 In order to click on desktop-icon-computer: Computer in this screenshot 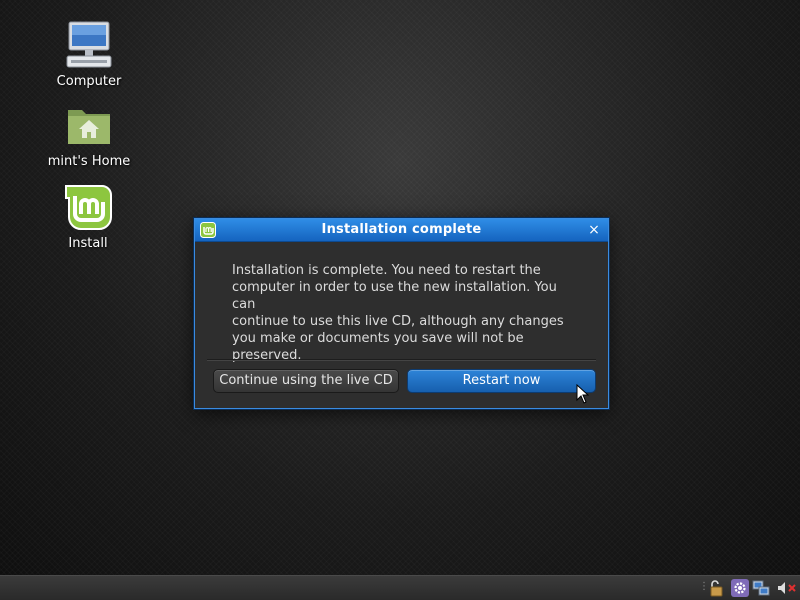, I will do `click(89, 54)`.